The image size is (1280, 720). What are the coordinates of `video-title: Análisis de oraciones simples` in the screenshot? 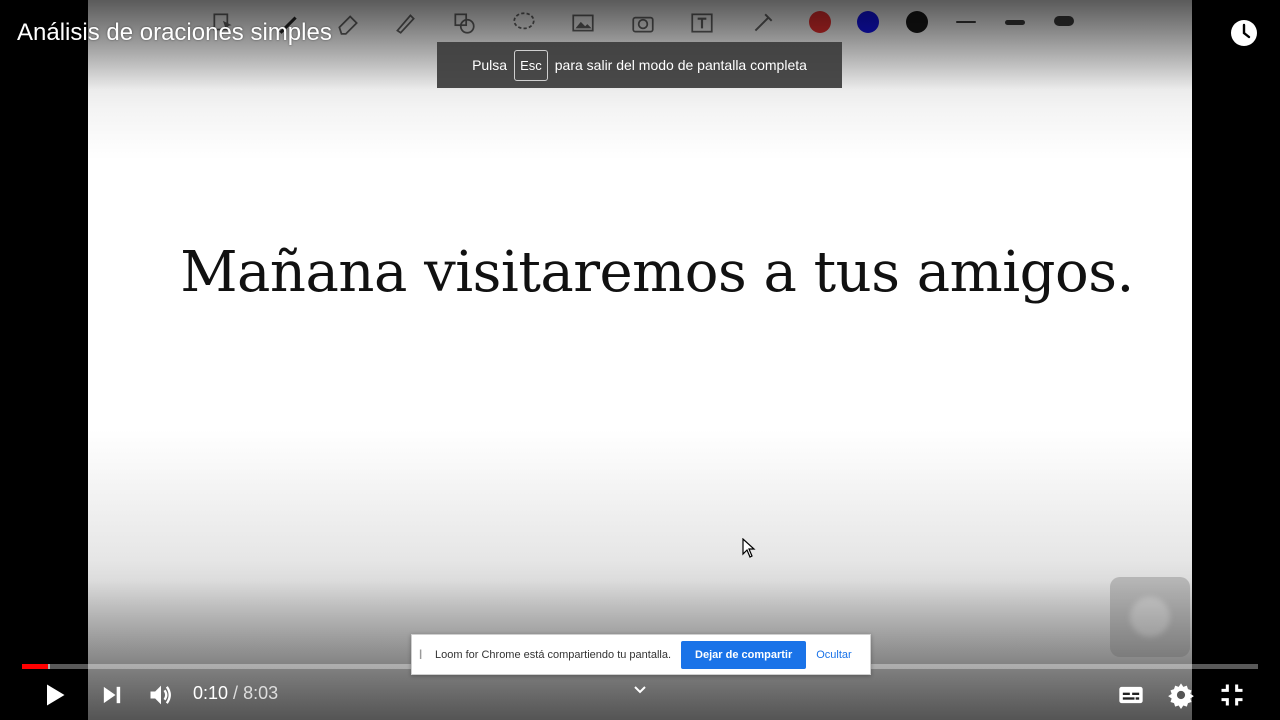 It's located at (174, 33).